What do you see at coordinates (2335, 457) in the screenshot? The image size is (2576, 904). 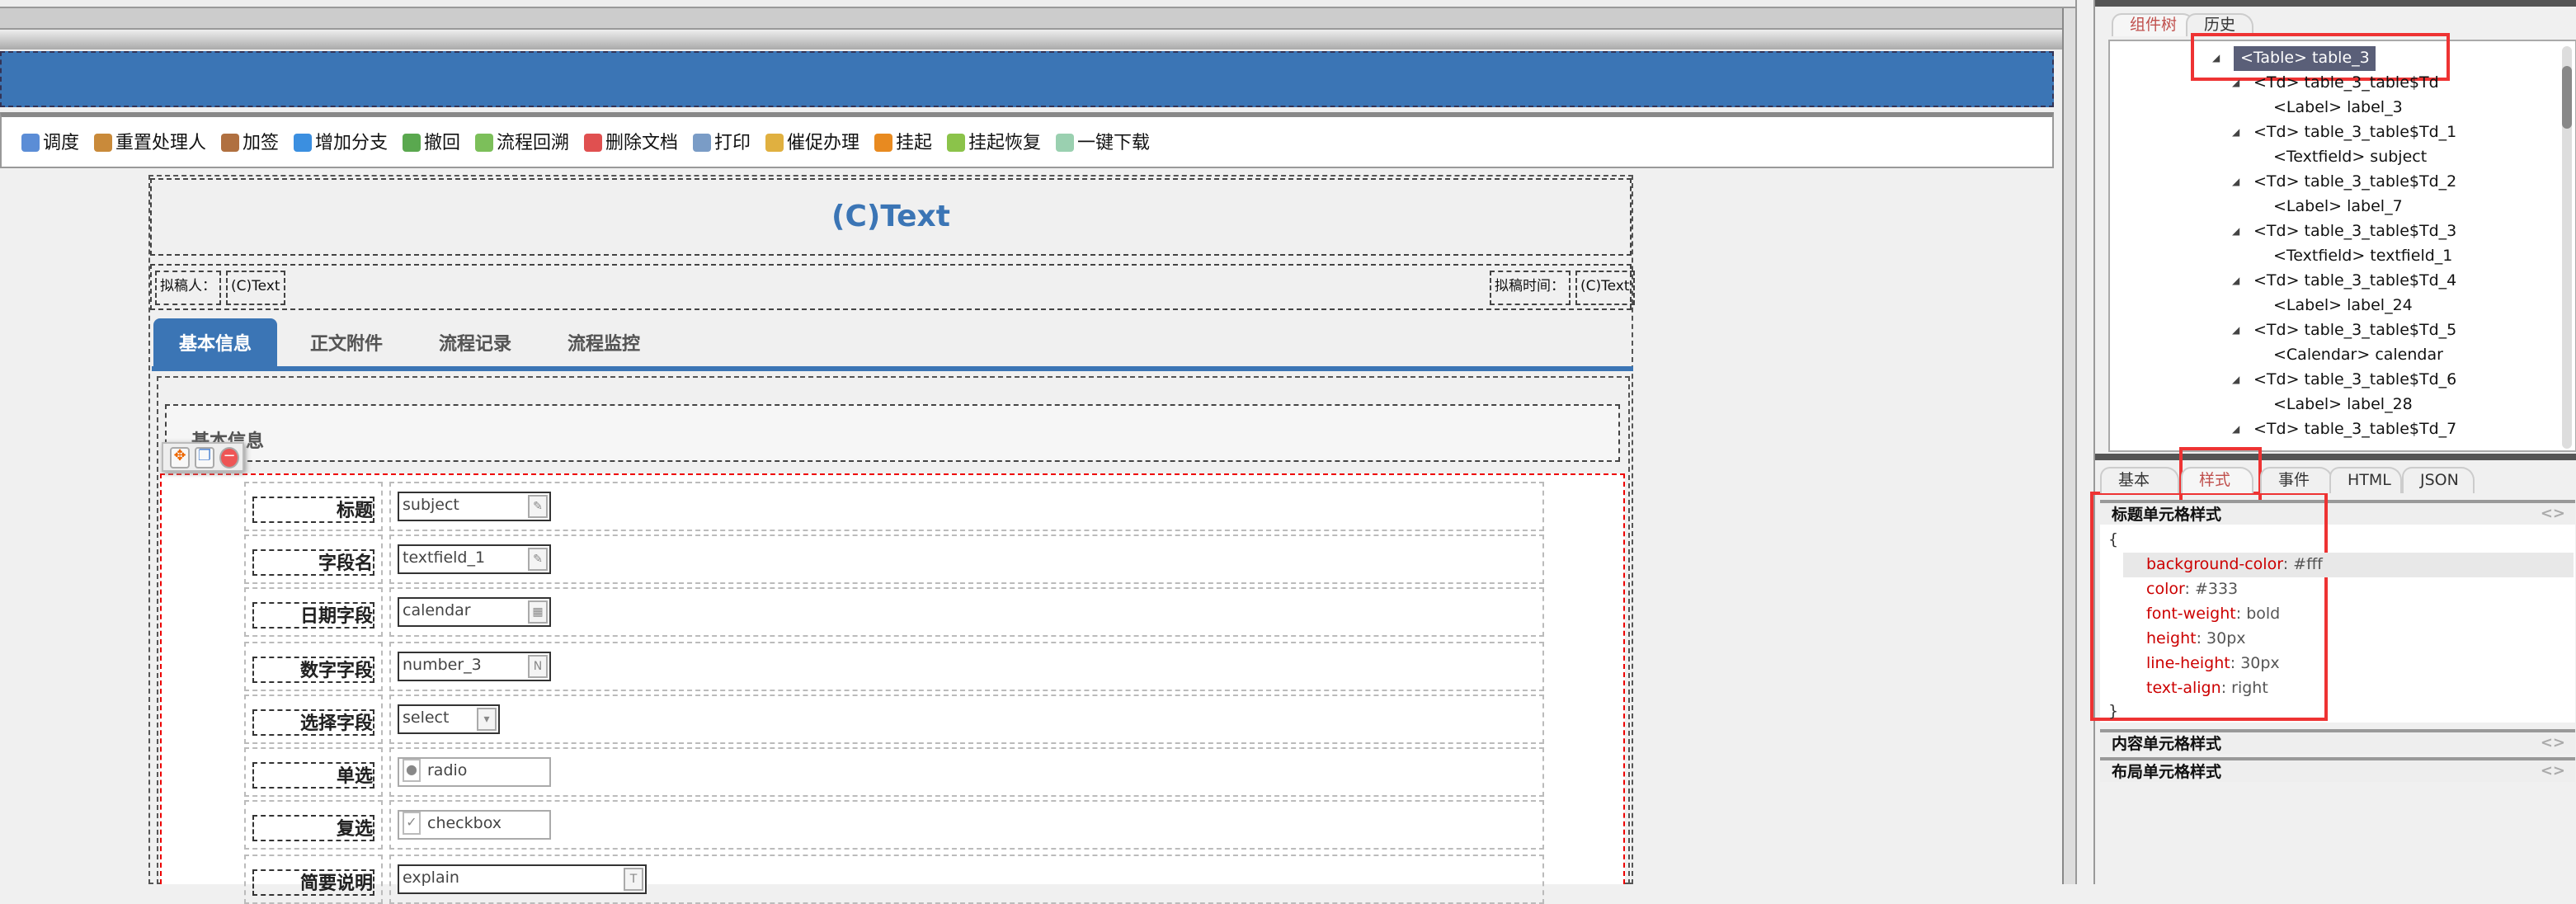 I see `panel-separator` at bounding box center [2335, 457].